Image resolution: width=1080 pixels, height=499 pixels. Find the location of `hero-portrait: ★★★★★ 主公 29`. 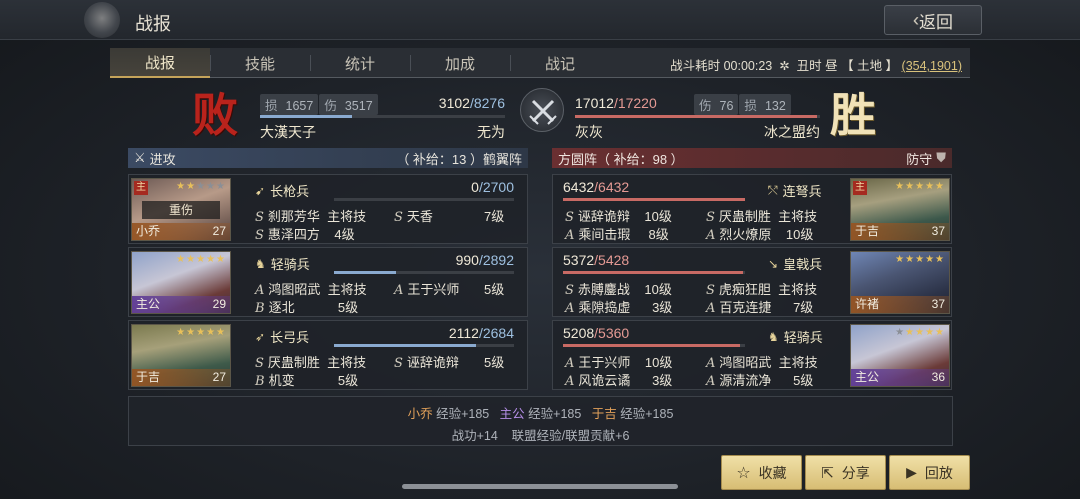

hero-portrait: ★★★★★ 主公 29 is located at coordinates (181, 282).